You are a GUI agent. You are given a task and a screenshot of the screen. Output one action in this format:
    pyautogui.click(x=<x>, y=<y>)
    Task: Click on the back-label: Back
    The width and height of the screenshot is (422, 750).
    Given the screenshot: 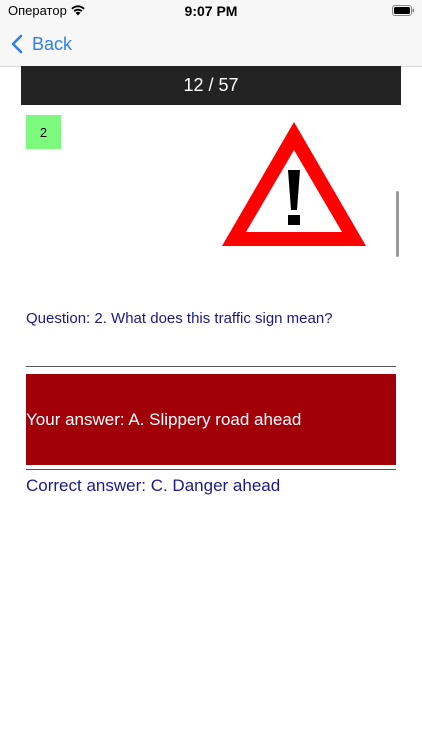 What is the action you would take?
    pyautogui.click(x=52, y=43)
    